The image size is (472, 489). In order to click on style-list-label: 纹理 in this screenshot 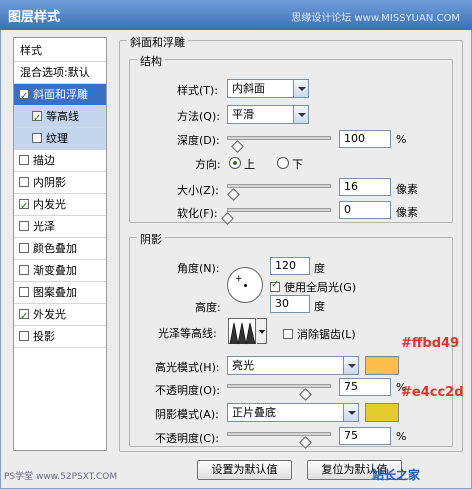, I will do `click(57, 138)`.